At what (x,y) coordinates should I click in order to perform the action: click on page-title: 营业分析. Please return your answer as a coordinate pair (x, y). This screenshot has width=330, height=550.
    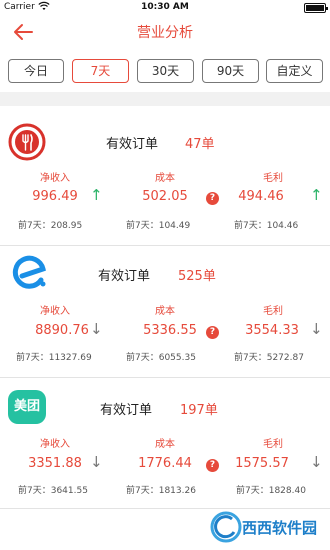
    Looking at the image, I should click on (165, 33).